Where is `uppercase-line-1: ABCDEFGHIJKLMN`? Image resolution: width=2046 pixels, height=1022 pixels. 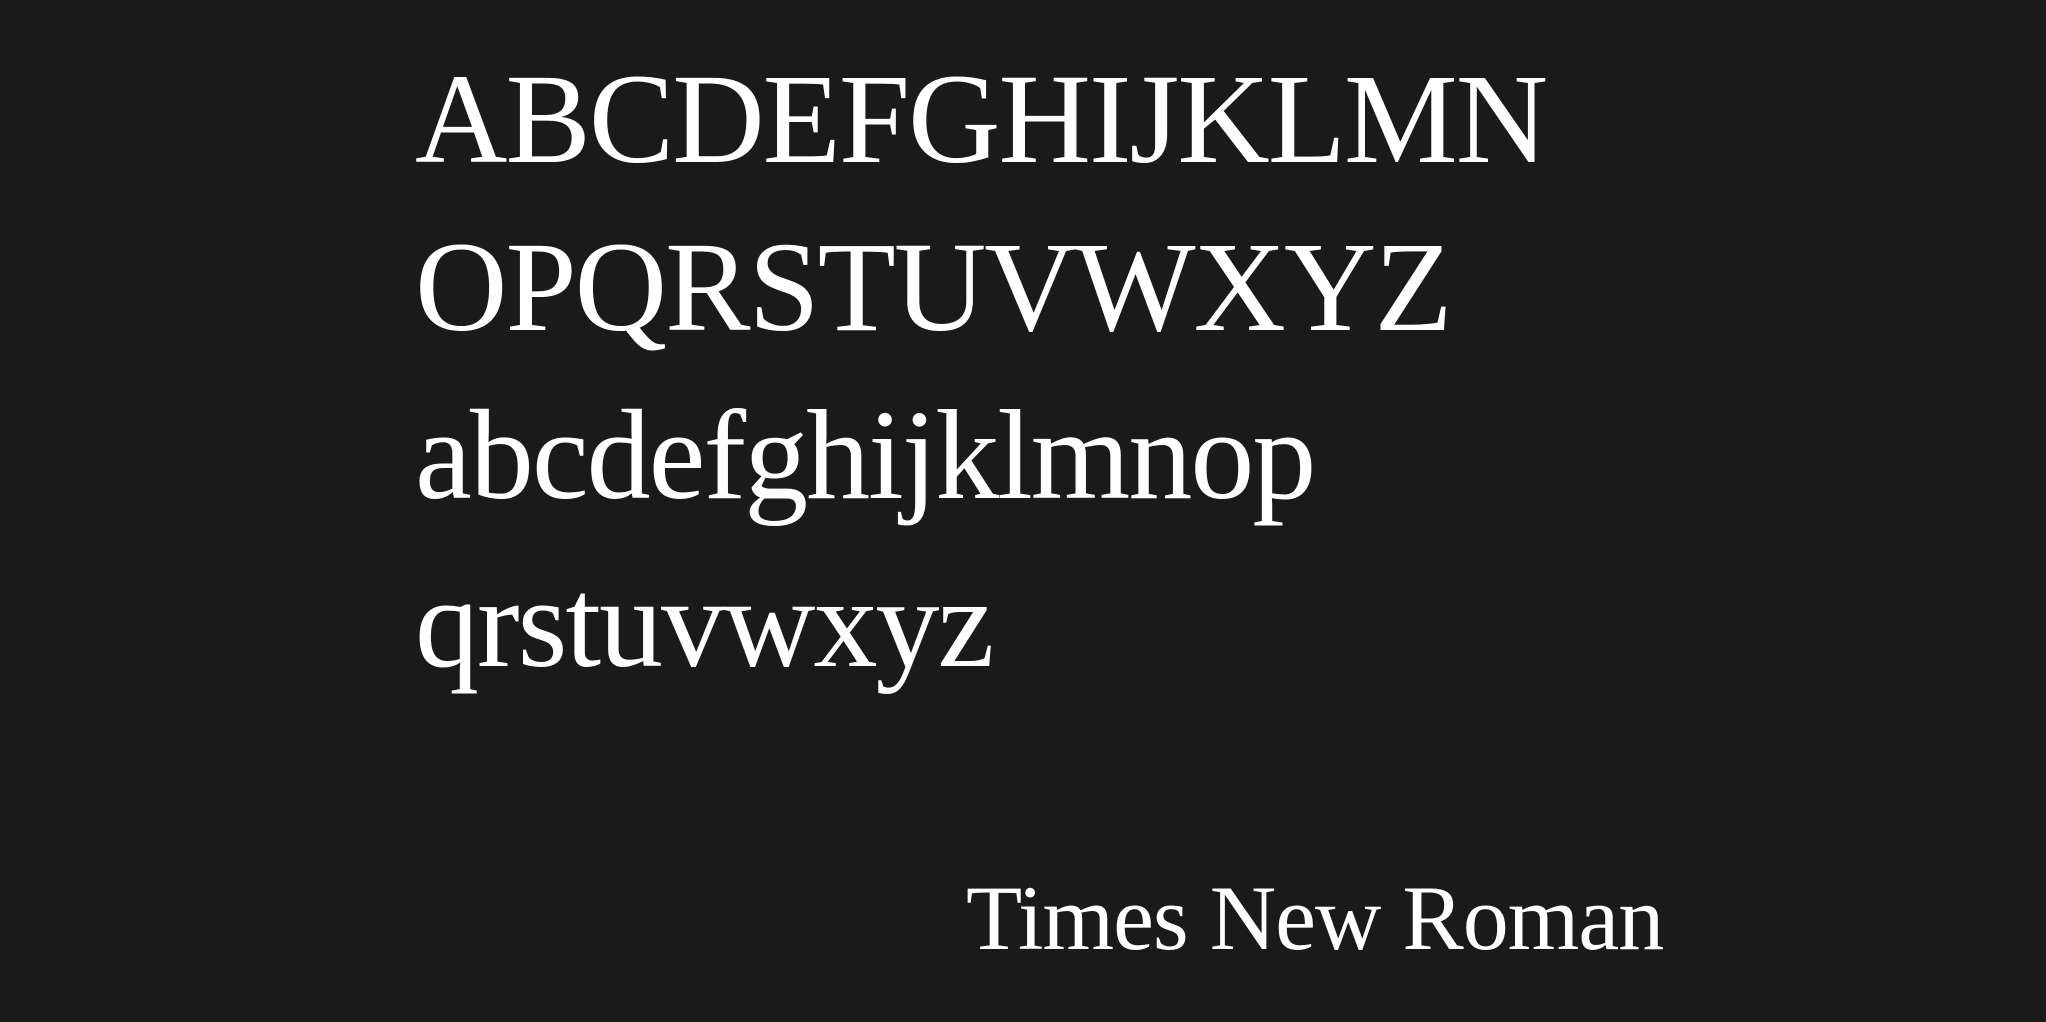
uppercase-line-1: ABCDEFGHIJKLMN is located at coordinates (981, 119).